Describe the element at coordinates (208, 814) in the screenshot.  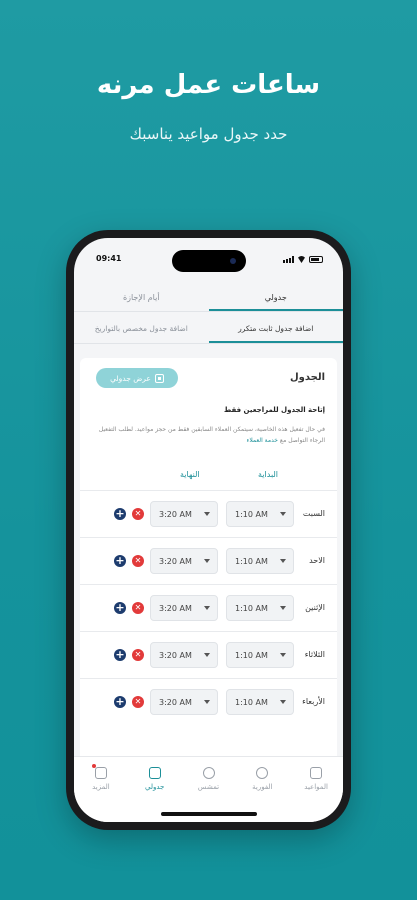
I see `home-indicator` at that location.